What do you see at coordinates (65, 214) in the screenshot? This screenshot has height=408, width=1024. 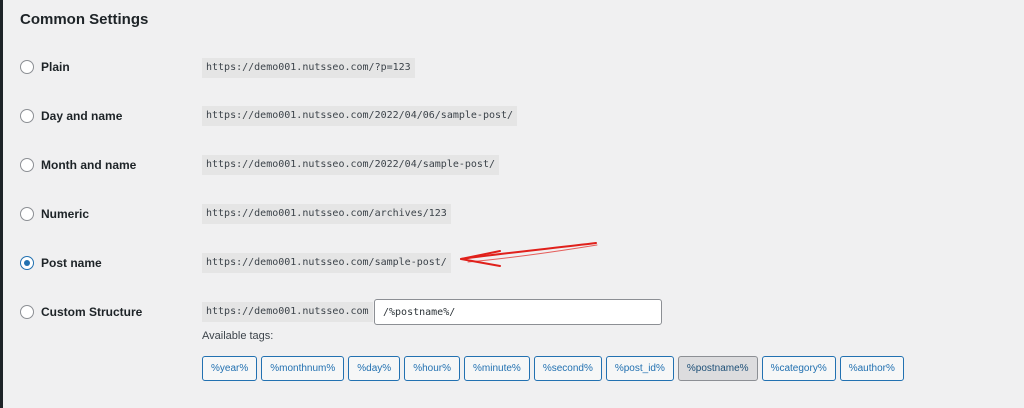 I see `option-numeric-label: Numeric` at bounding box center [65, 214].